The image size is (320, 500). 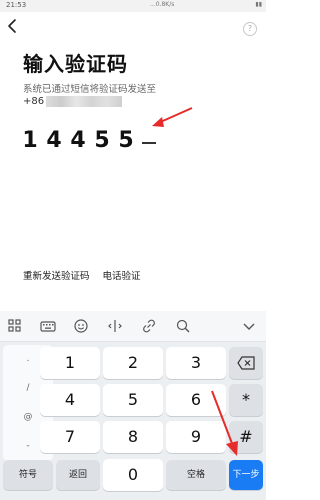 What do you see at coordinates (133, 363) in the screenshot?
I see `key-2: 2` at bounding box center [133, 363].